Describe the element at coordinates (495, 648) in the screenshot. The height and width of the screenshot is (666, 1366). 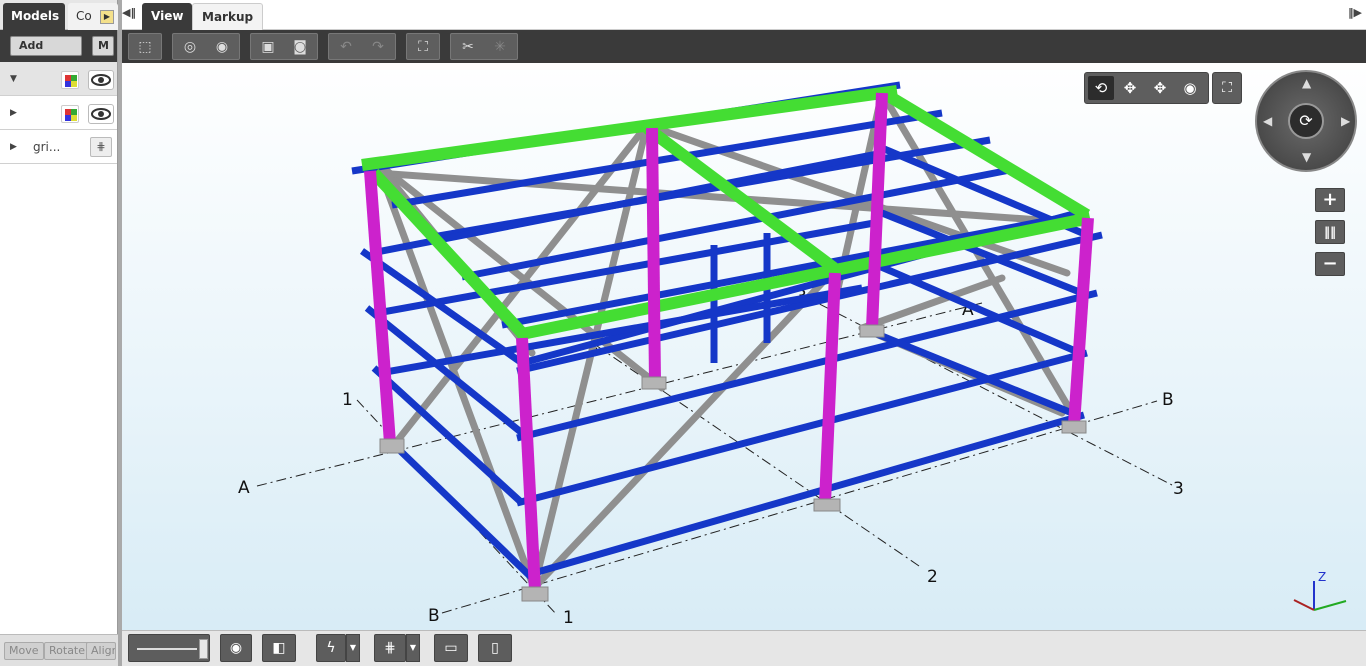
I see `document-icon: ▯` at that location.